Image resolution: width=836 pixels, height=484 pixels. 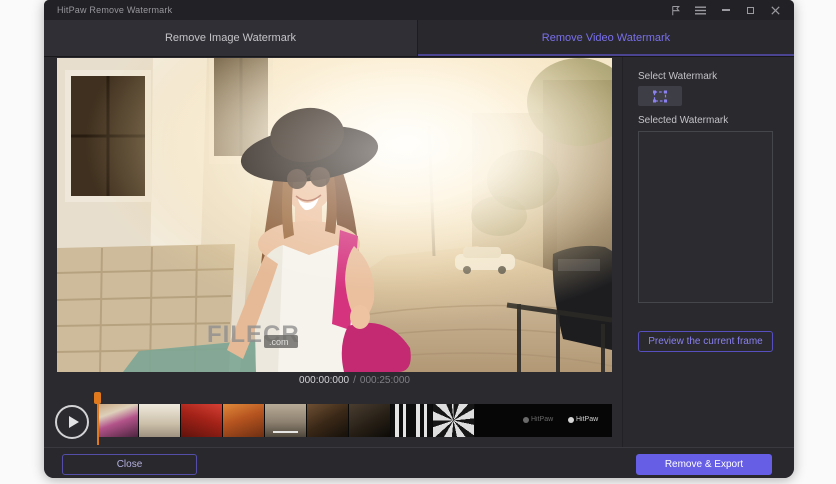 I want to click on window-controls, so click(x=725, y=10).